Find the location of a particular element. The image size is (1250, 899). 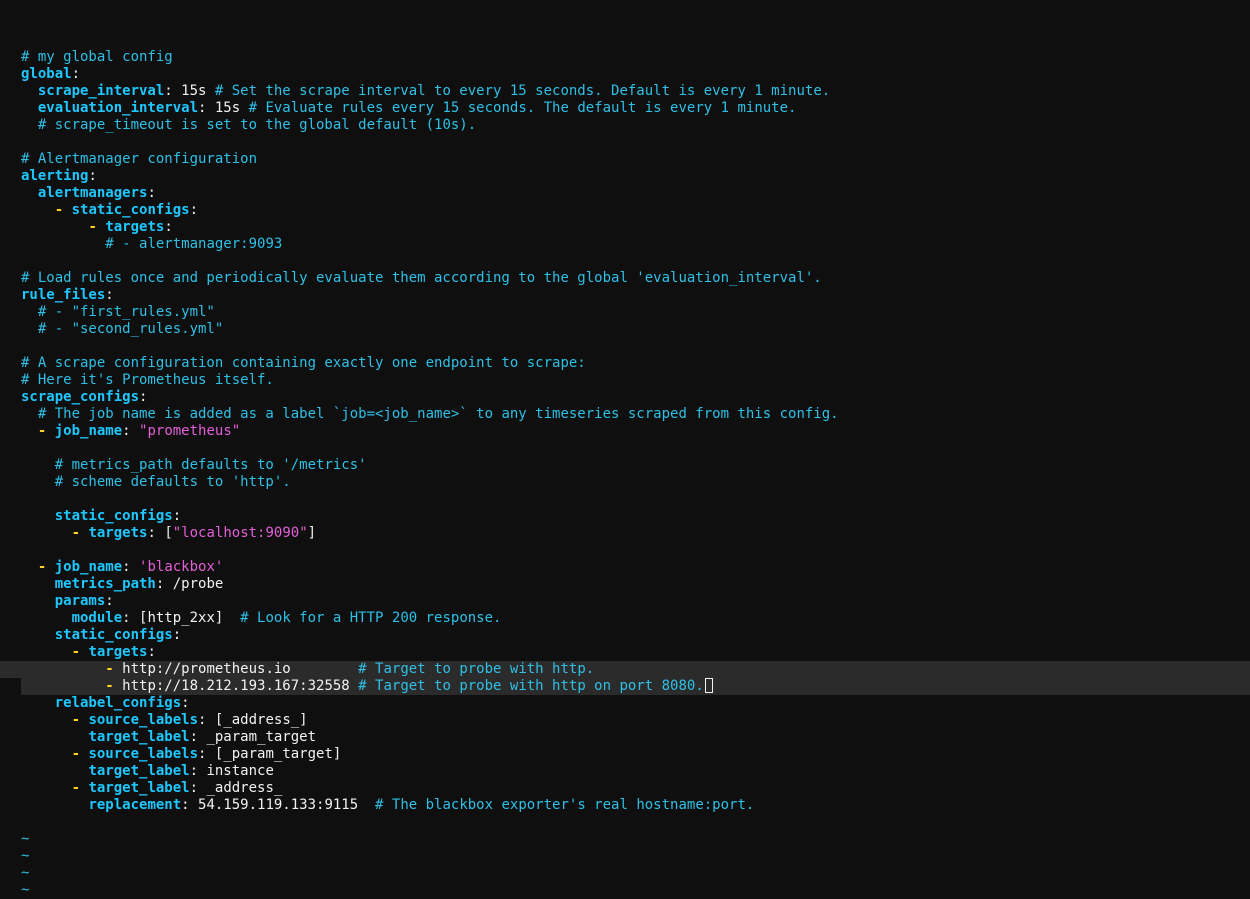

plain-text: : _address_ is located at coordinates (236, 788).